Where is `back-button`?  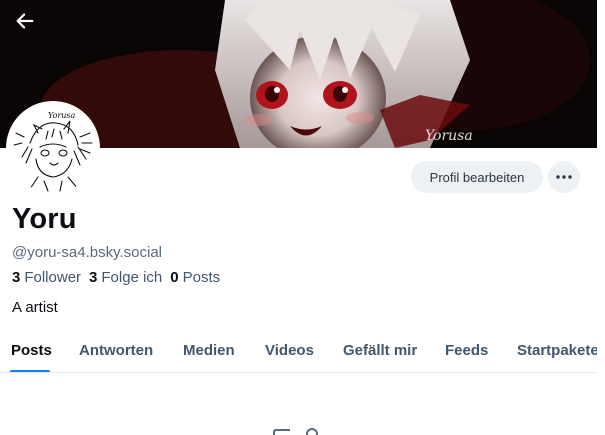 back-button is located at coordinates (30, 24).